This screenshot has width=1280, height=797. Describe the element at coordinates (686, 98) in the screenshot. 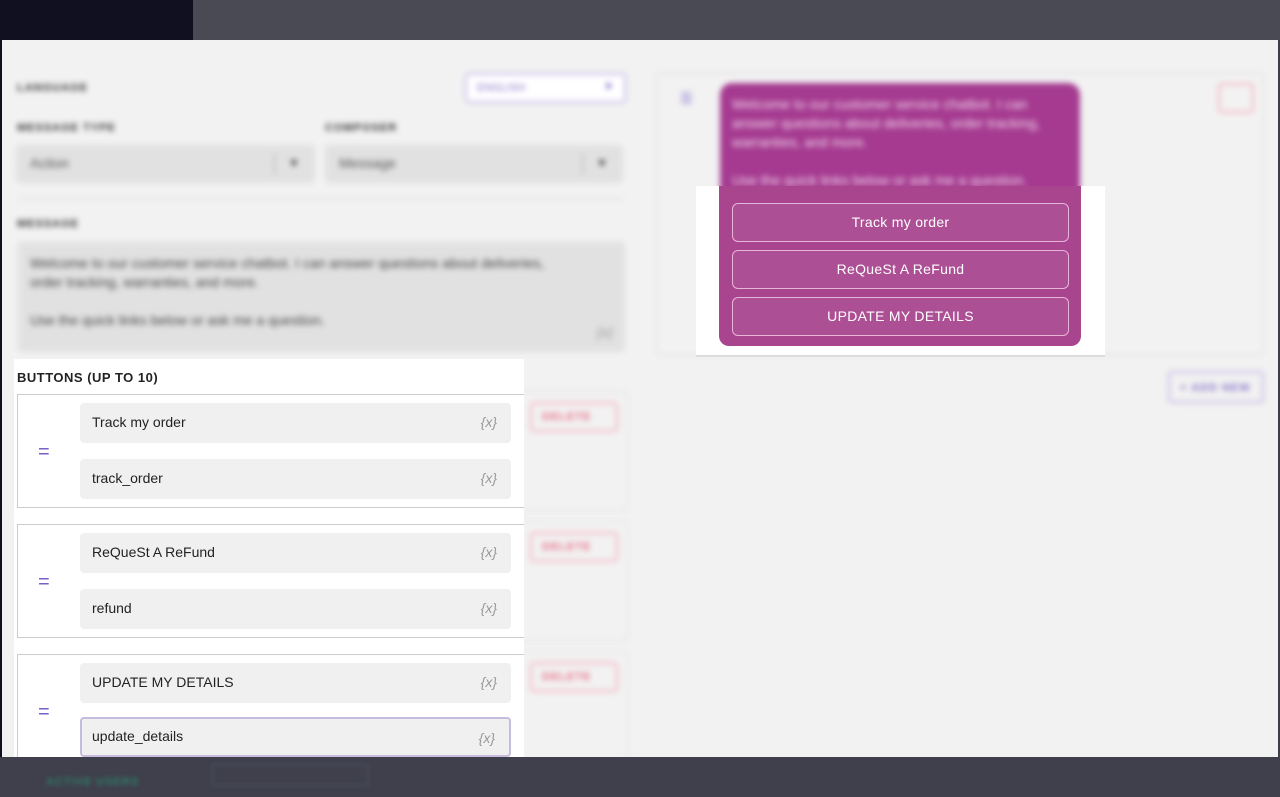

I see `drag-handle-icon: ☰` at that location.